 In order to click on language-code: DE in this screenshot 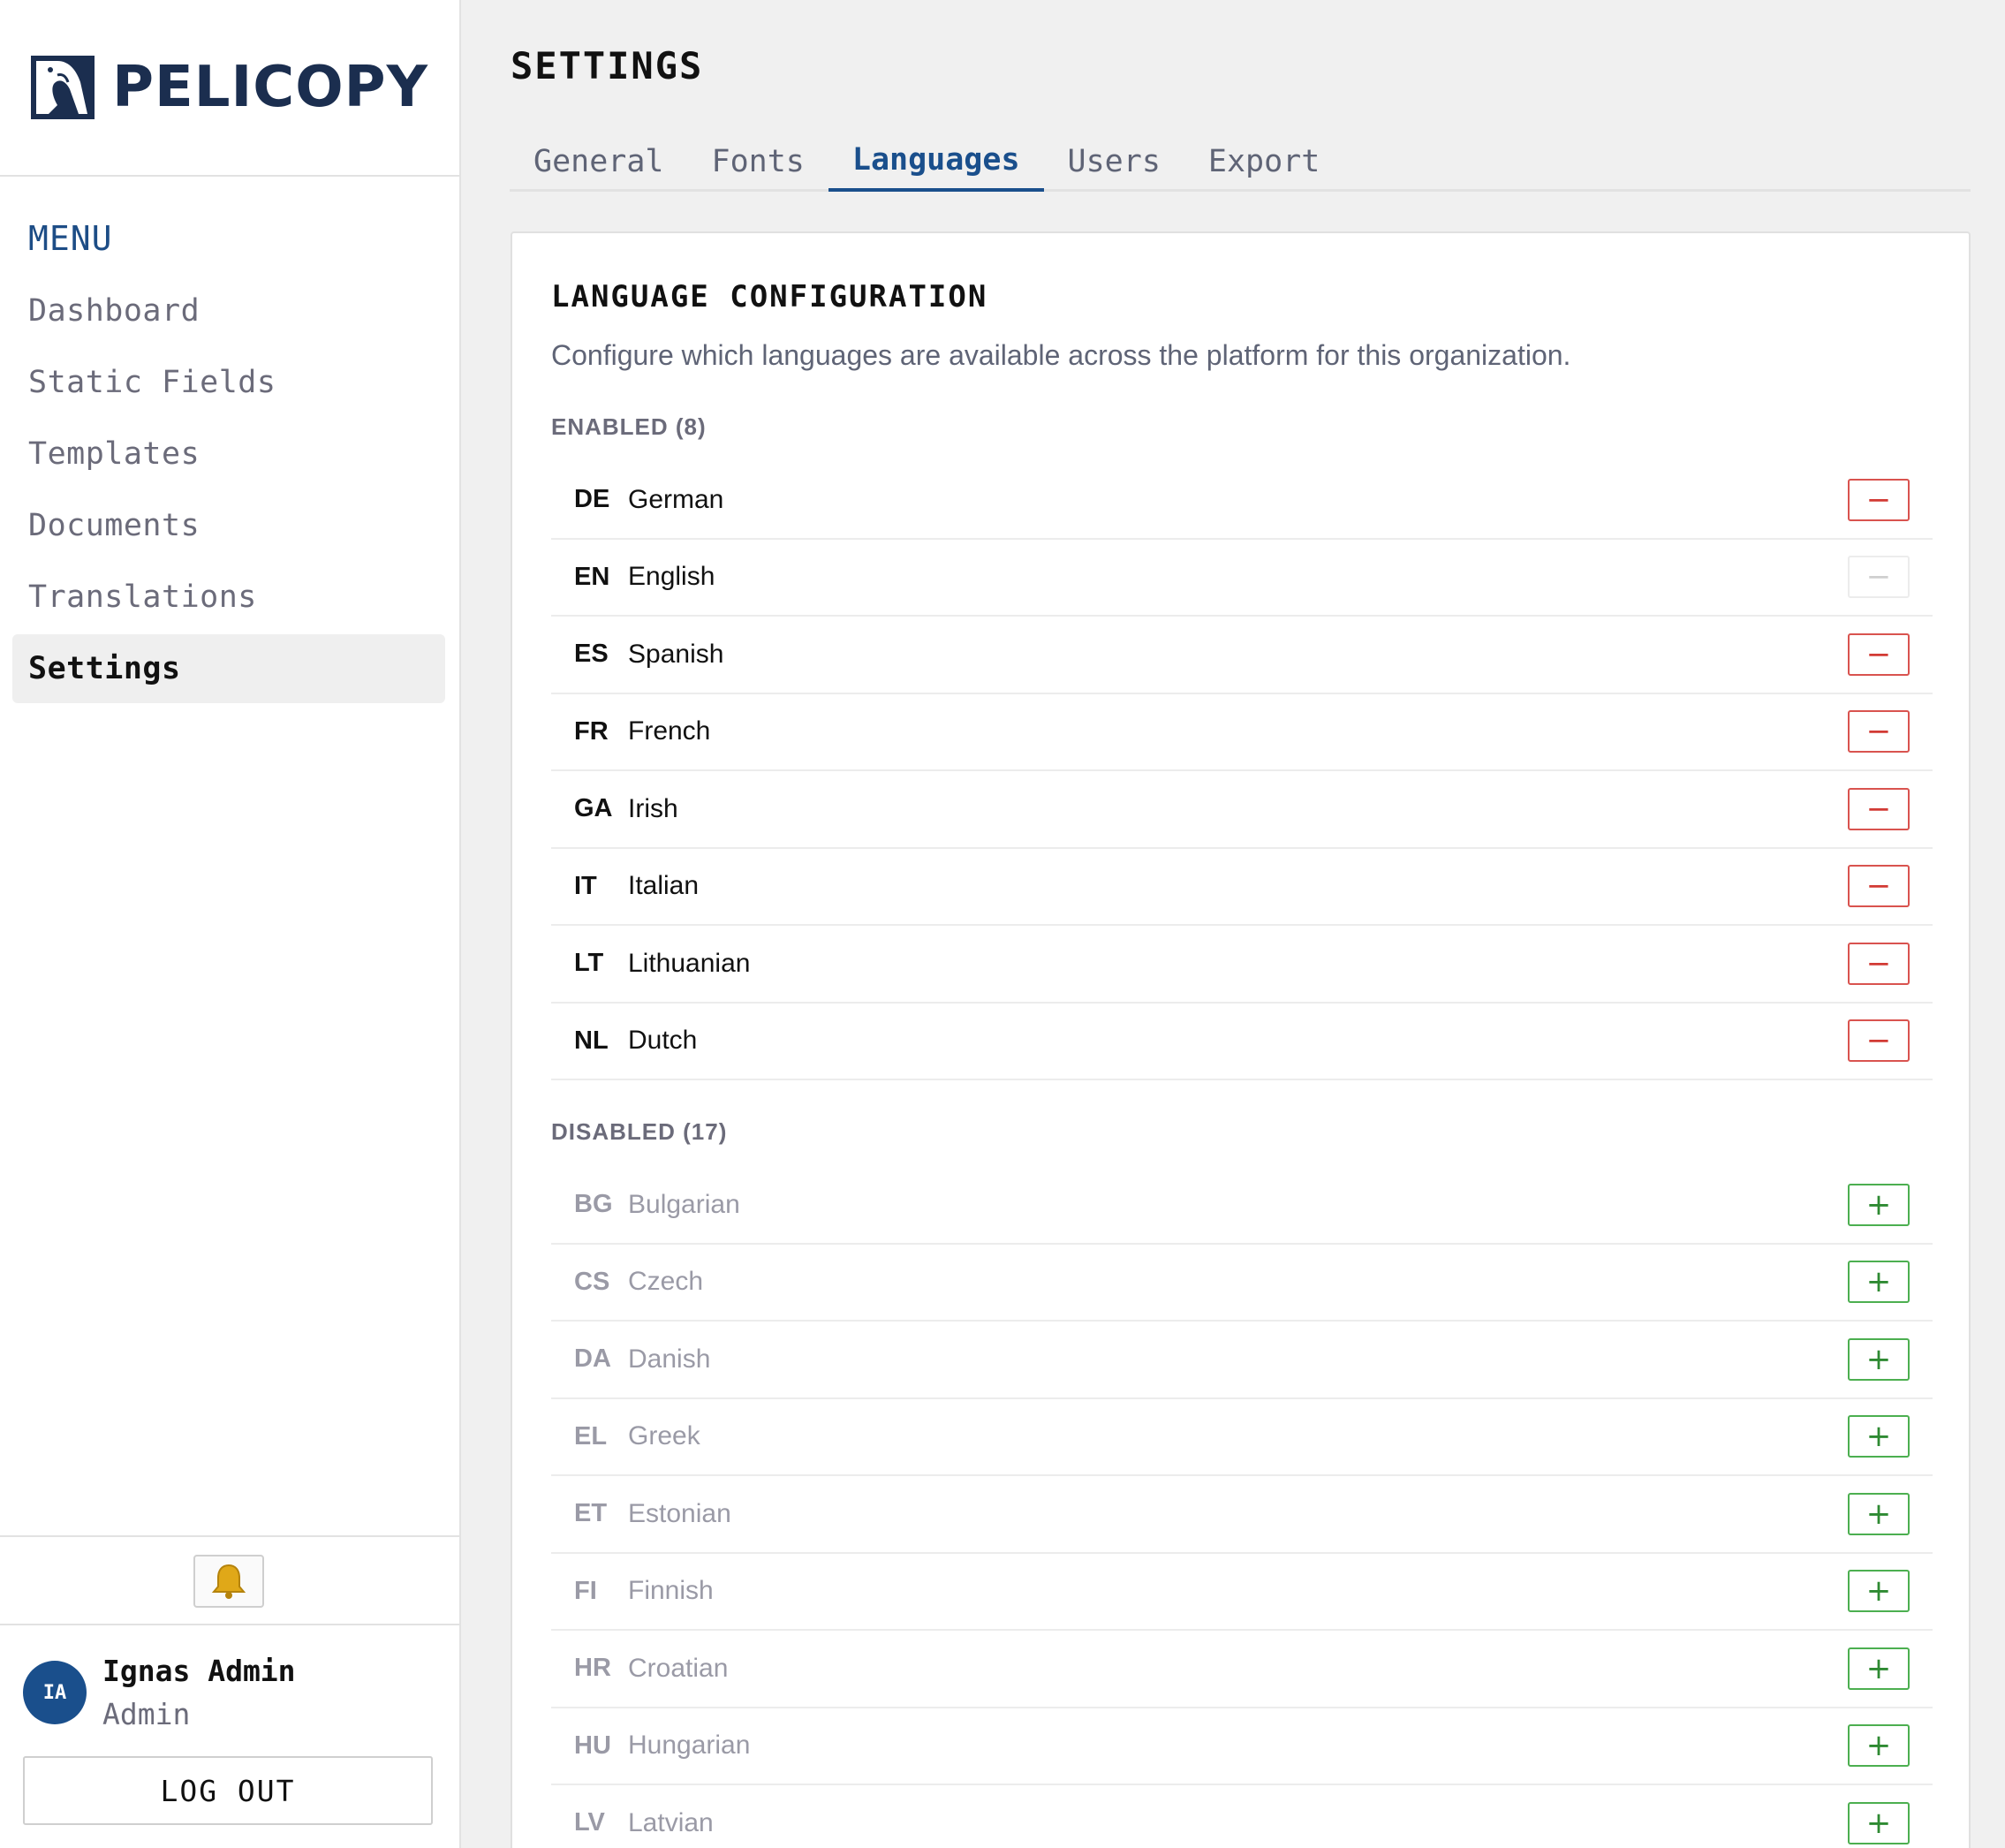, I will do `click(592, 499)`.